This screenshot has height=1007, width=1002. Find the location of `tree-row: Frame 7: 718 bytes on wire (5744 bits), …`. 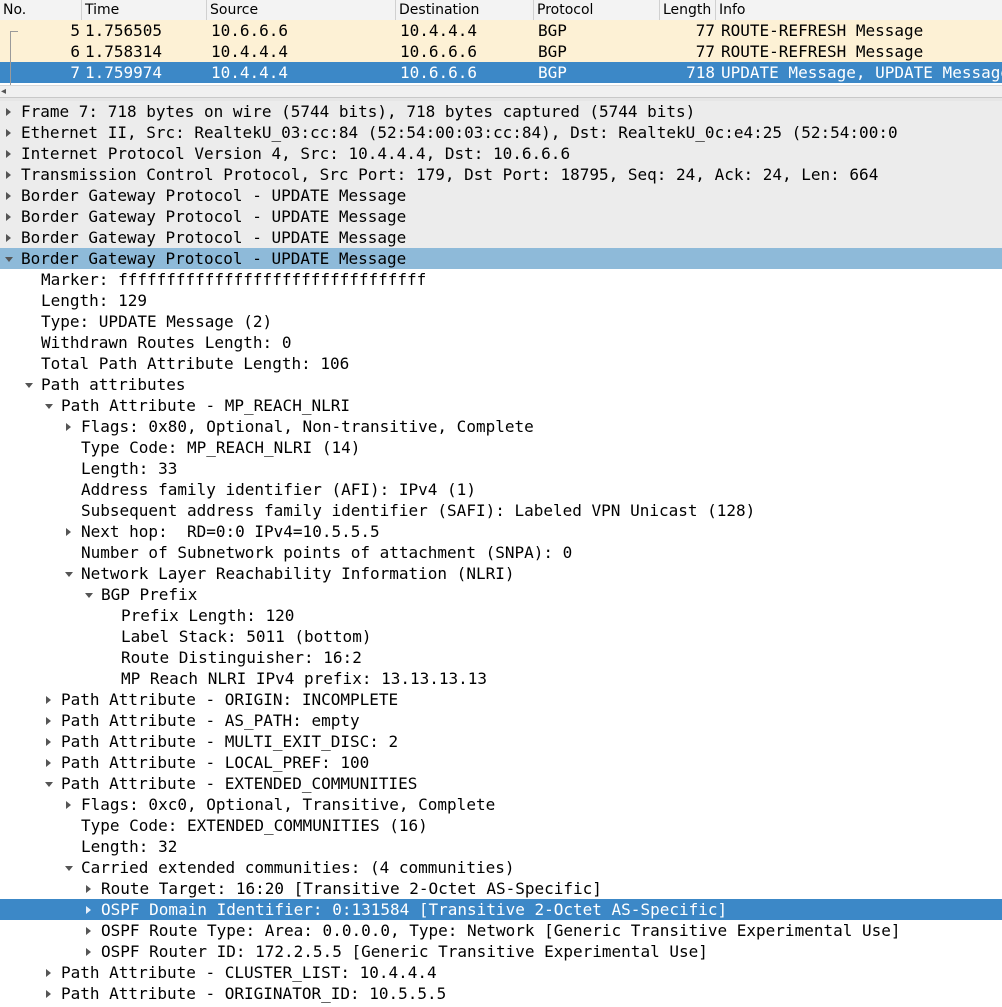

tree-row: Frame 7: 718 bytes on wire (5744 bits), … is located at coordinates (501, 111).